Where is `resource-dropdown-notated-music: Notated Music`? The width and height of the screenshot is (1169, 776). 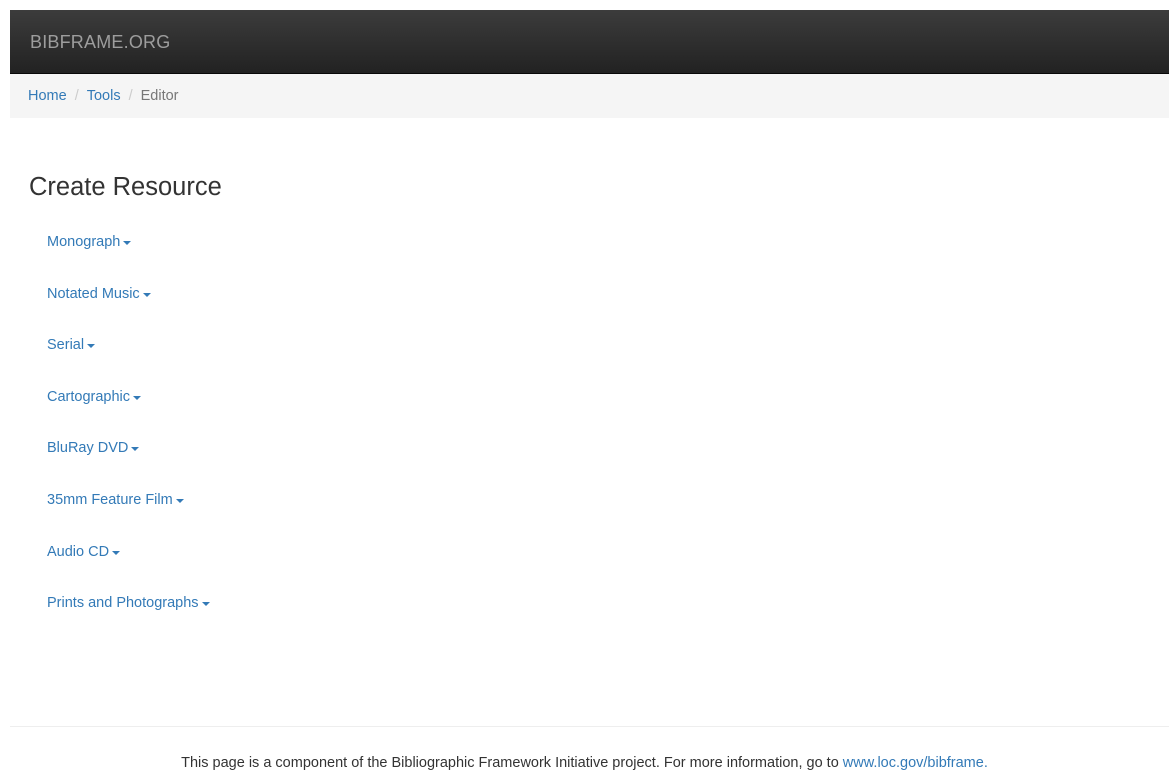
resource-dropdown-notated-music: Notated Music is located at coordinates (99, 294).